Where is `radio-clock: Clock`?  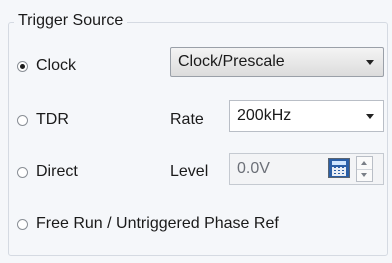 radio-clock: Clock is located at coordinates (46, 66).